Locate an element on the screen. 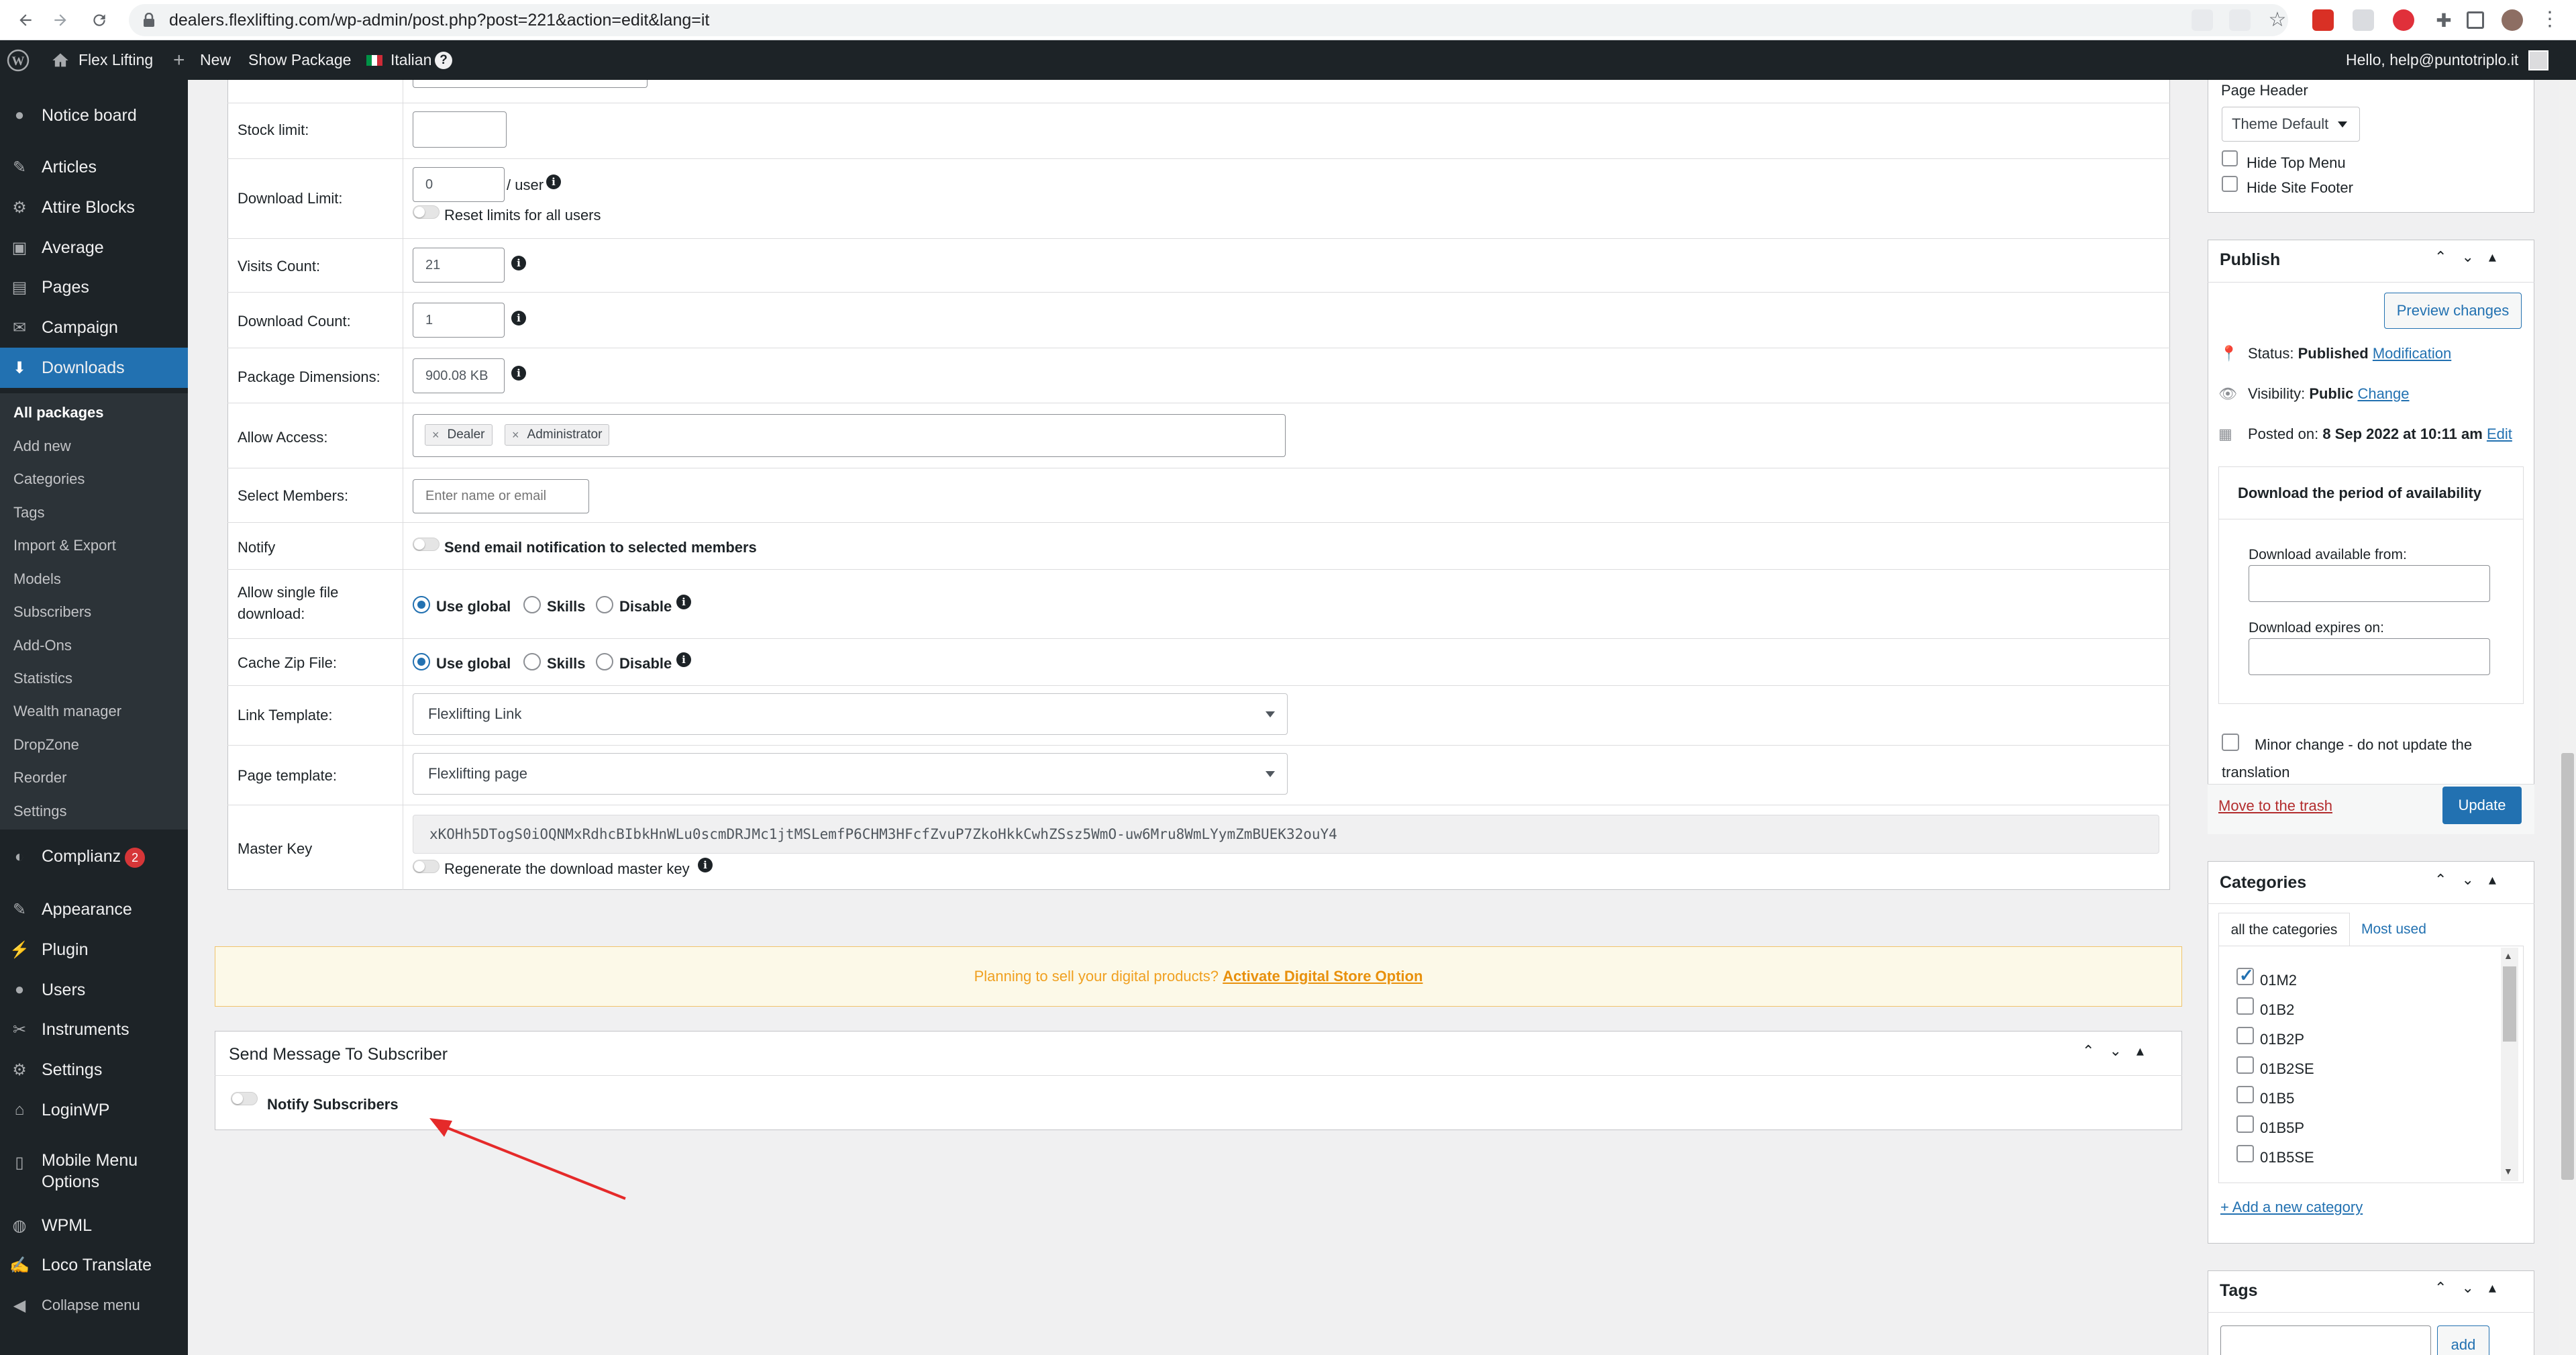  minor-change-checkbox is located at coordinates (2230, 742).